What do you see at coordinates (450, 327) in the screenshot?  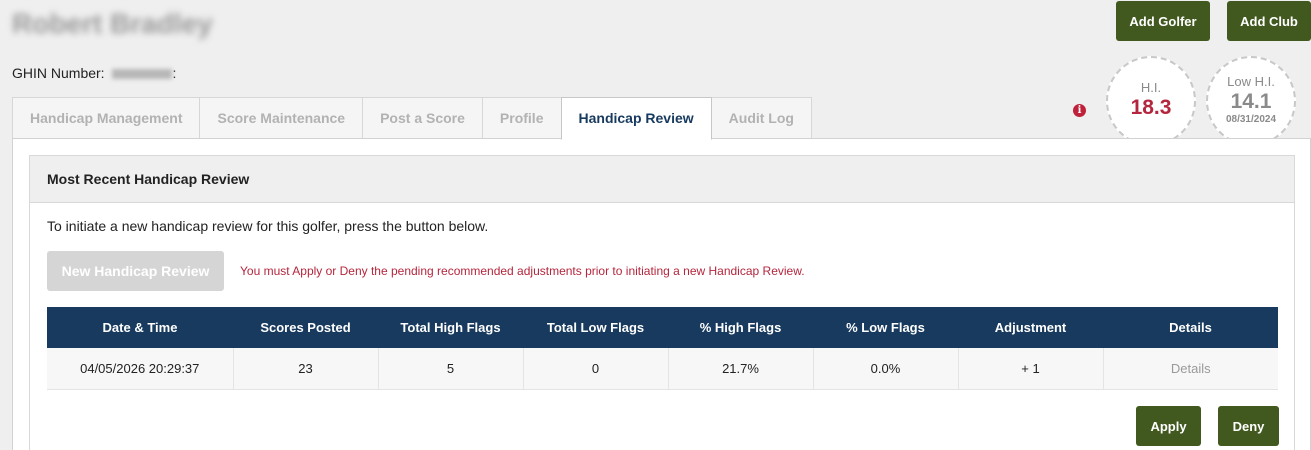 I see `column-header: Total High Flags` at bounding box center [450, 327].